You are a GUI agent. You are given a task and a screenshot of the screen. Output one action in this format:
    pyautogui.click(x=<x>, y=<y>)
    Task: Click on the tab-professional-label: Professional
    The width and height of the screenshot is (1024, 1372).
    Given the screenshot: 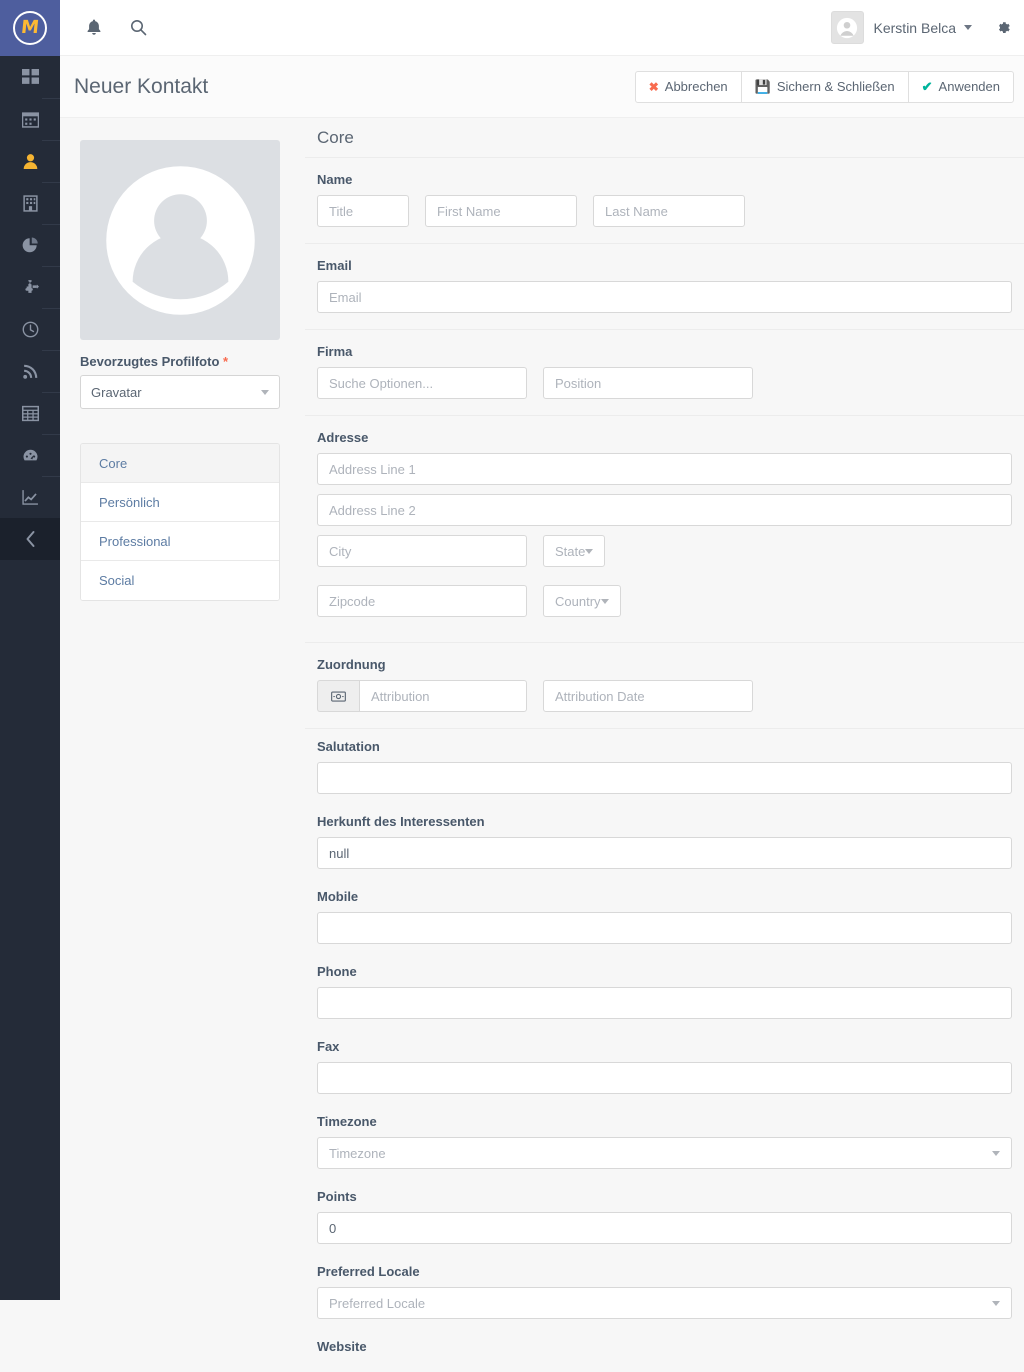 What is the action you would take?
    pyautogui.click(x=135, y=541)
    